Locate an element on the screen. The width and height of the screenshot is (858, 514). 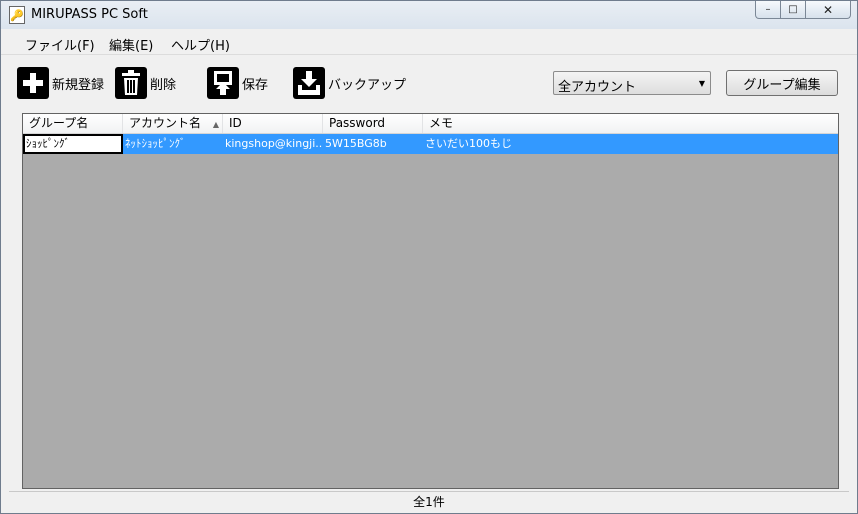
menu-edit: 編集(E) is located at coordinates (131, 44).